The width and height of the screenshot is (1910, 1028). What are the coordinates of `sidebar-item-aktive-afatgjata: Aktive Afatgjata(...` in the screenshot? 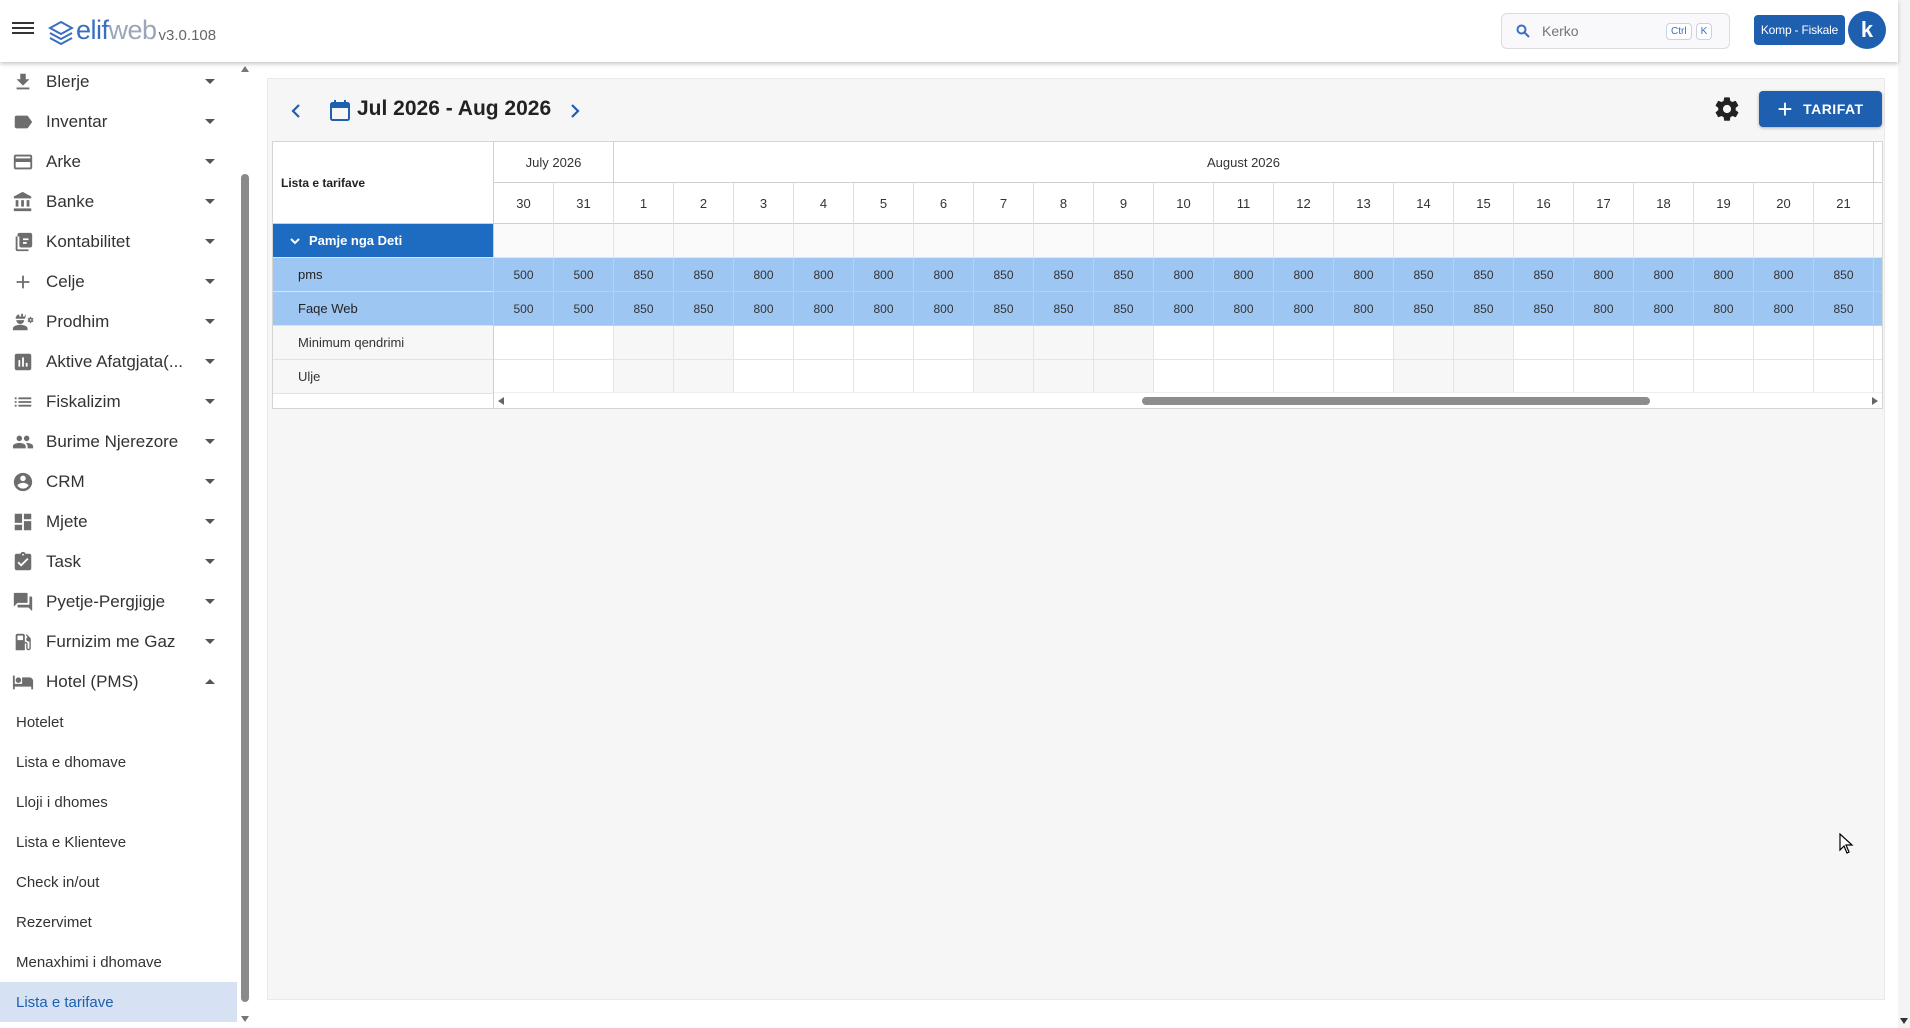 It's located at (118, 362).